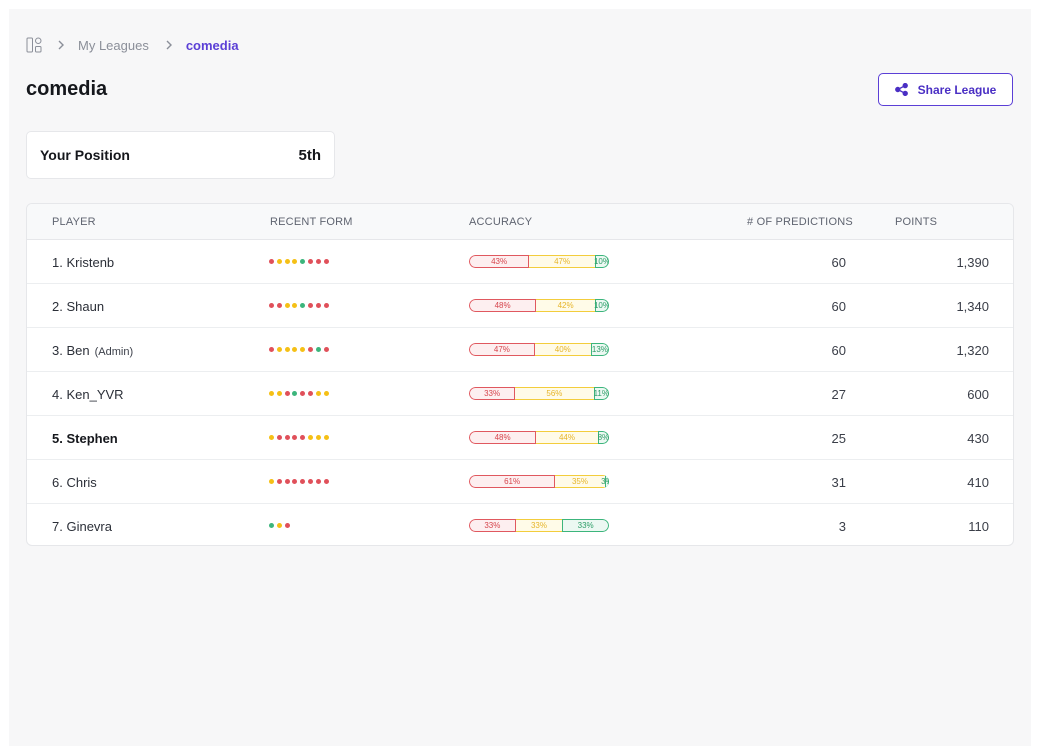  What do you see at coordinates (81, 482) in the screenshot?
I see `player-label: Chris` at bounding box center [81, 482].